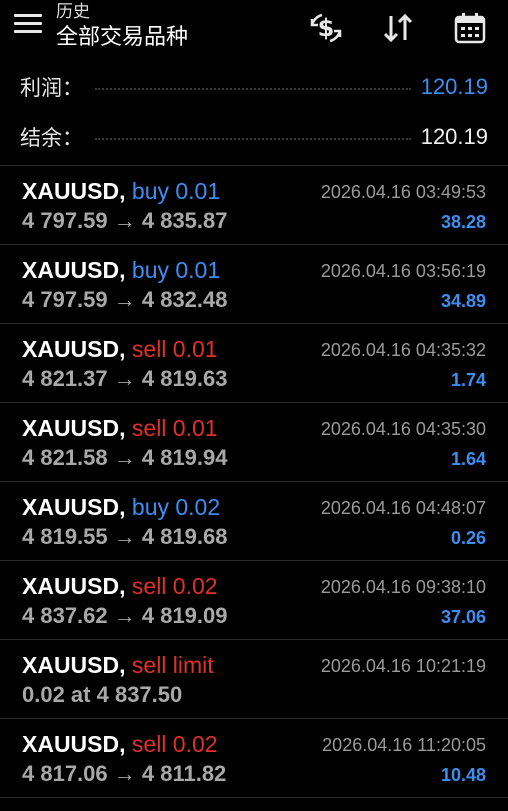 Image resolution: width=508 pixels, height=811 pixels. I want to click on trade-profit: 37.06, so click(463, 617).